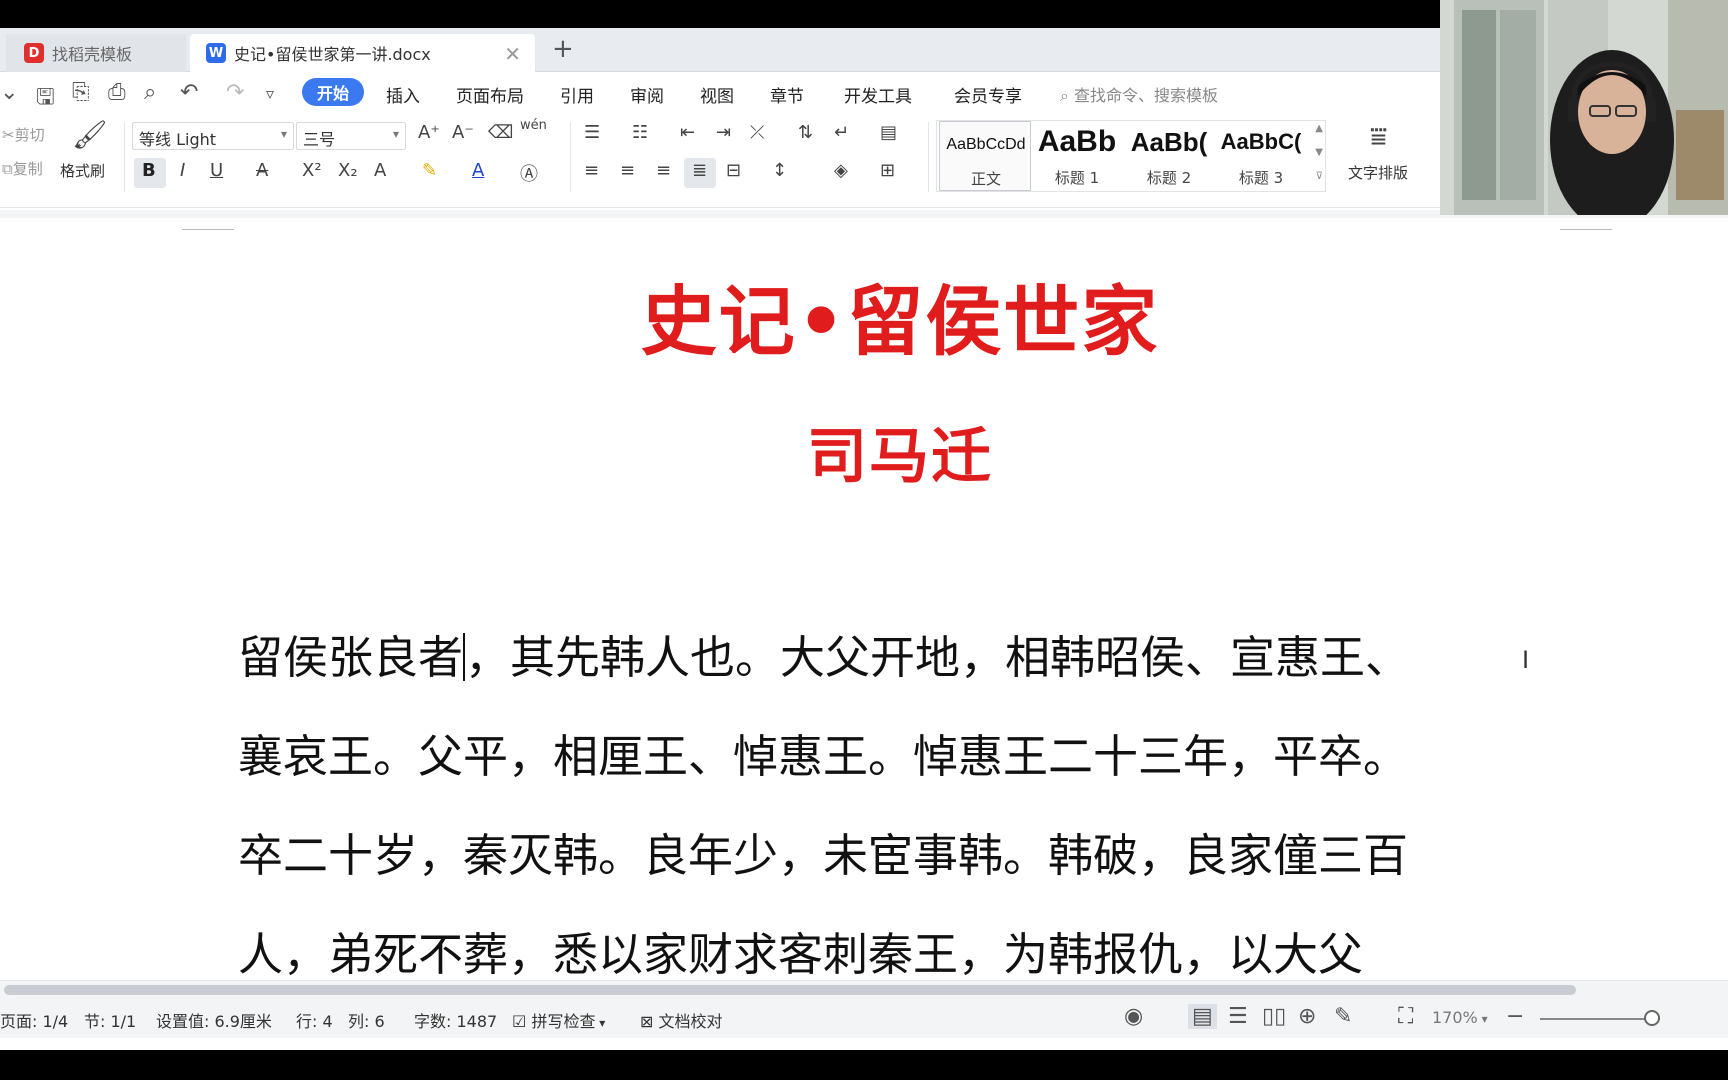 The image size is (1728, 1080). What do you see at coordinates (235, 92) in the screenshot?
I see `redo-icon: ↷` at bounding box center [235, 92].